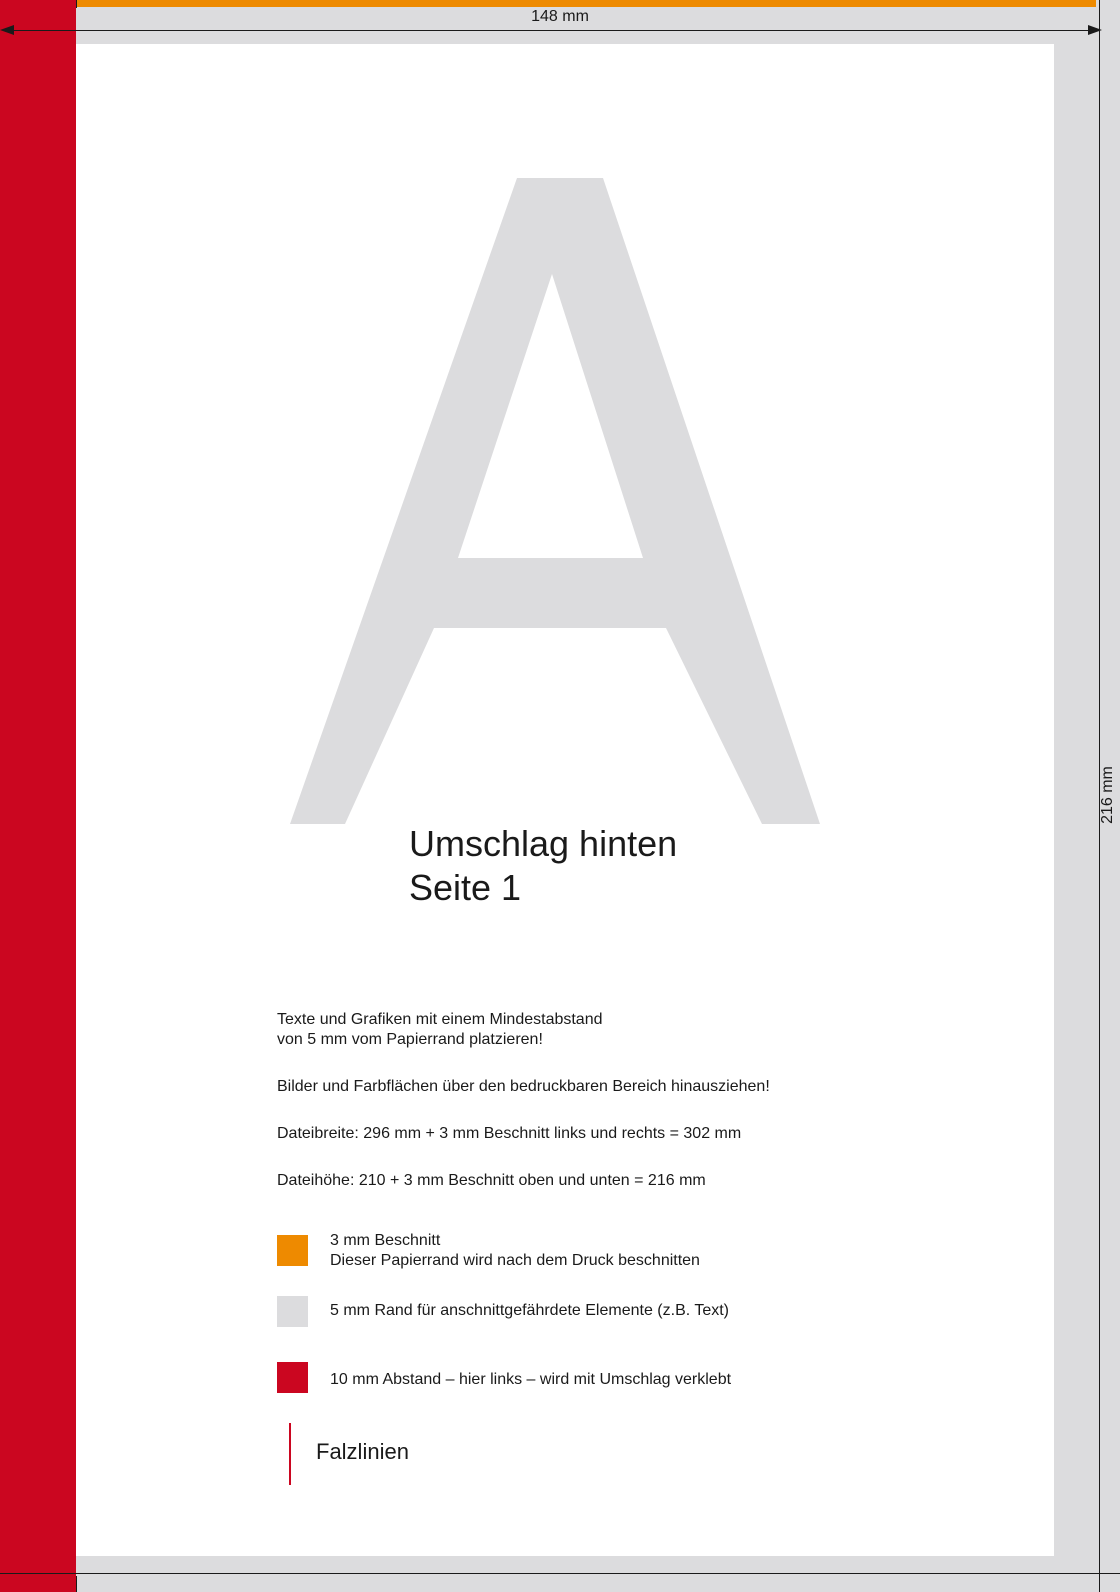  I want to click on height-label: 216 mm, so click(1107, 795).